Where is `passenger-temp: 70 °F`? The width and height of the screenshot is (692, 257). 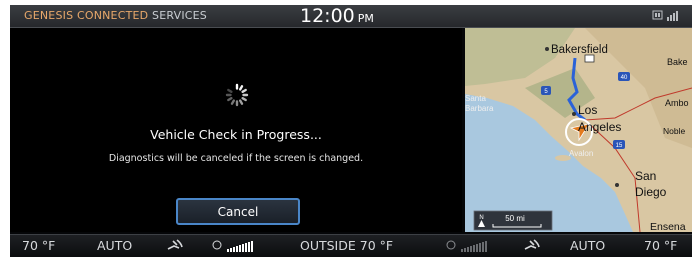
passenger-temp: 70 °F is located at coordinates (660, 245).